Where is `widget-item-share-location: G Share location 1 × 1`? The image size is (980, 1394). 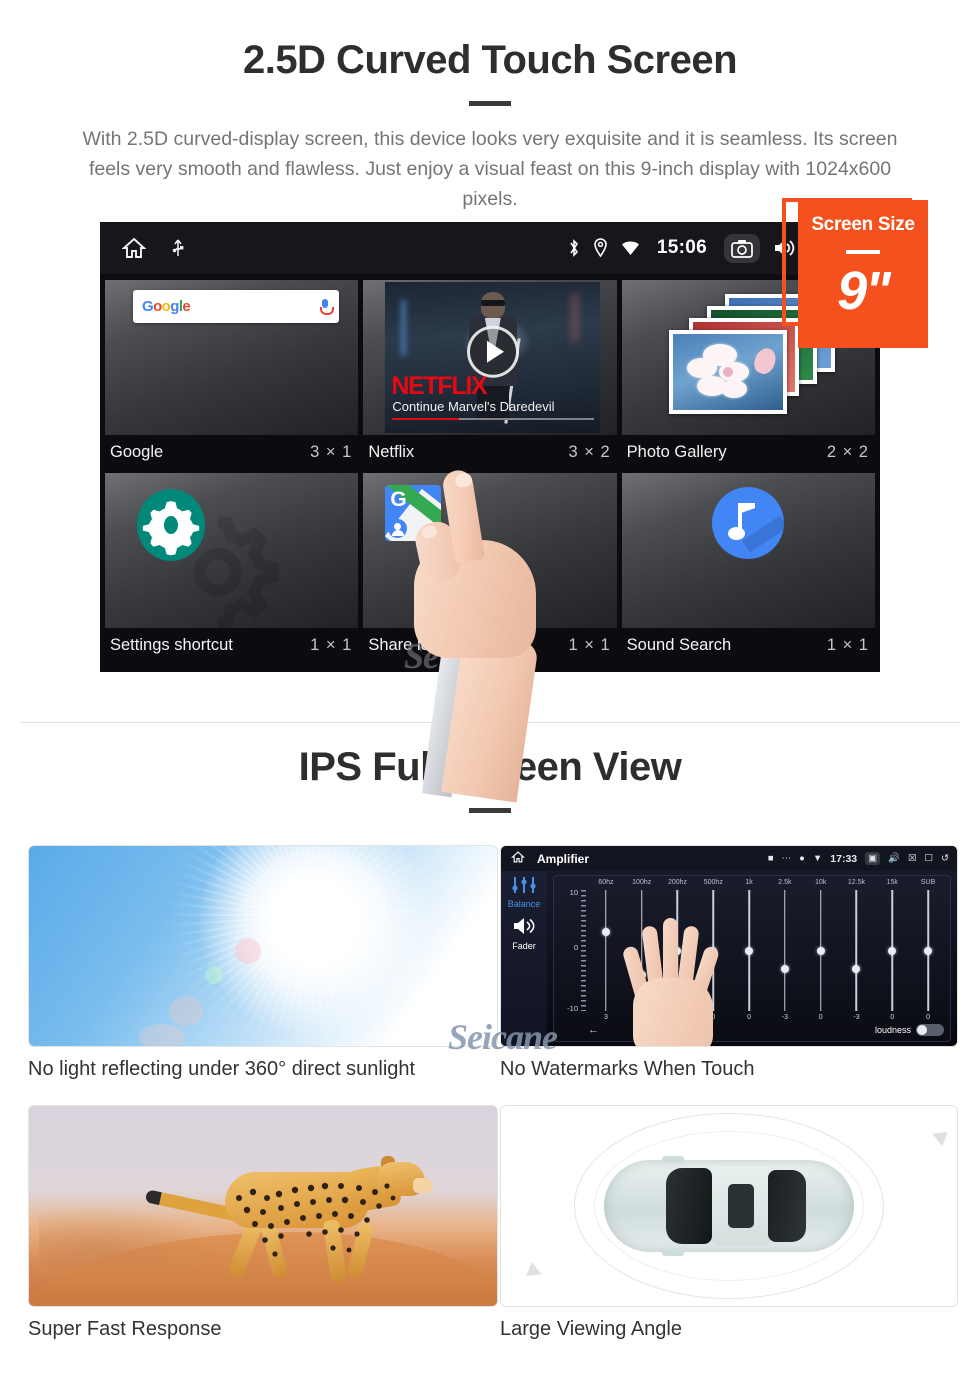
widget-item-share-location: G Share location 1 × 1 is located at coordinates (490, 567).